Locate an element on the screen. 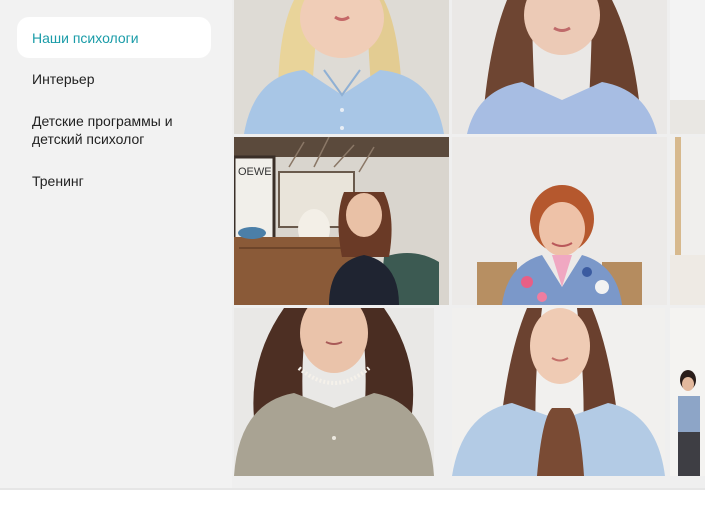 The image size is (705, 512). sidebar-item-children-programs: Детские программы и детский психолог is located at coordinates (117, 130).